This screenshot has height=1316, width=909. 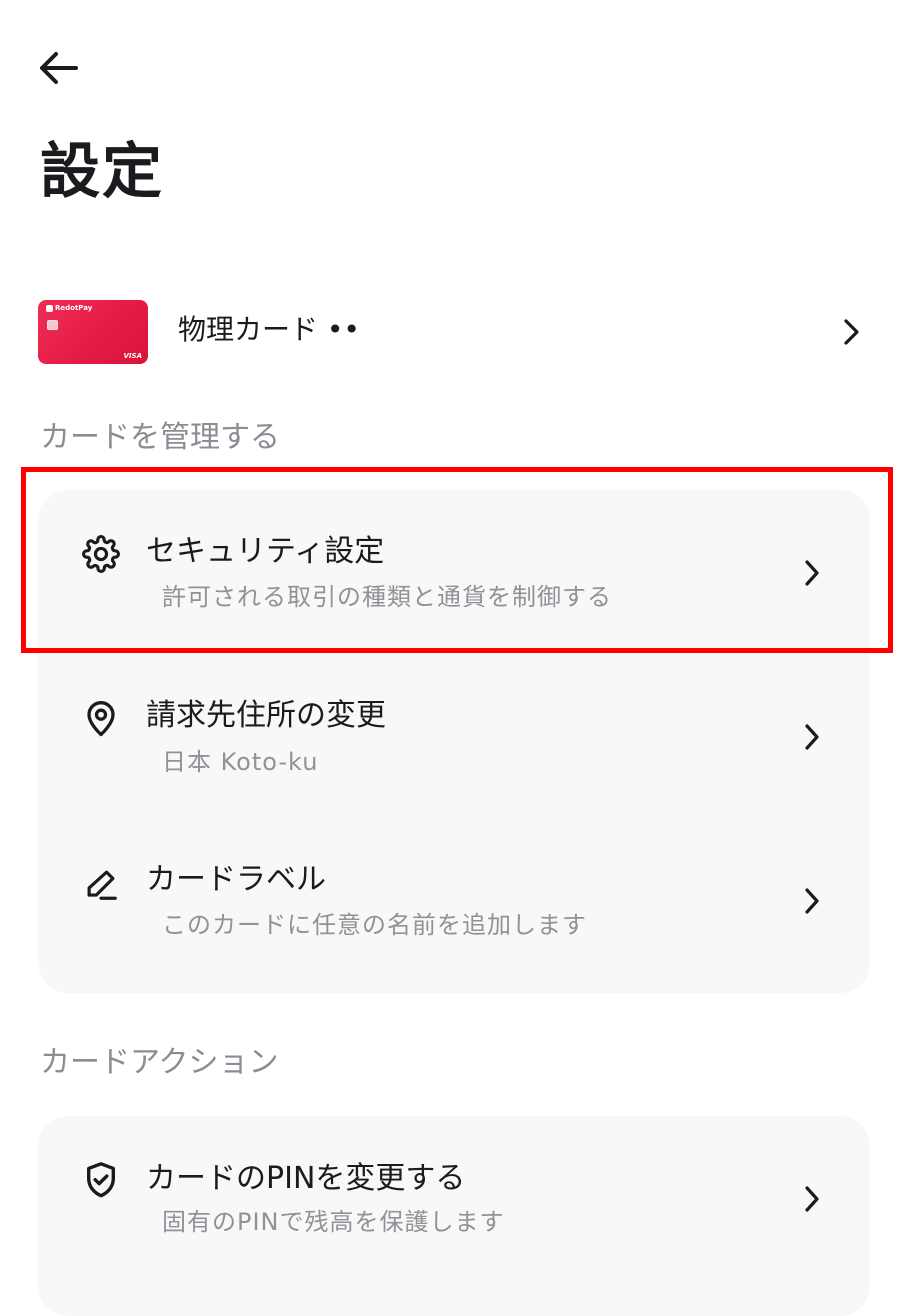 What do you see at coordinates (454, 572) in the screenshot?
I see `security-settings-item: セキュリティ設定 許可される取引の種類と通貨を制御する` at bounding box center [454, 572].